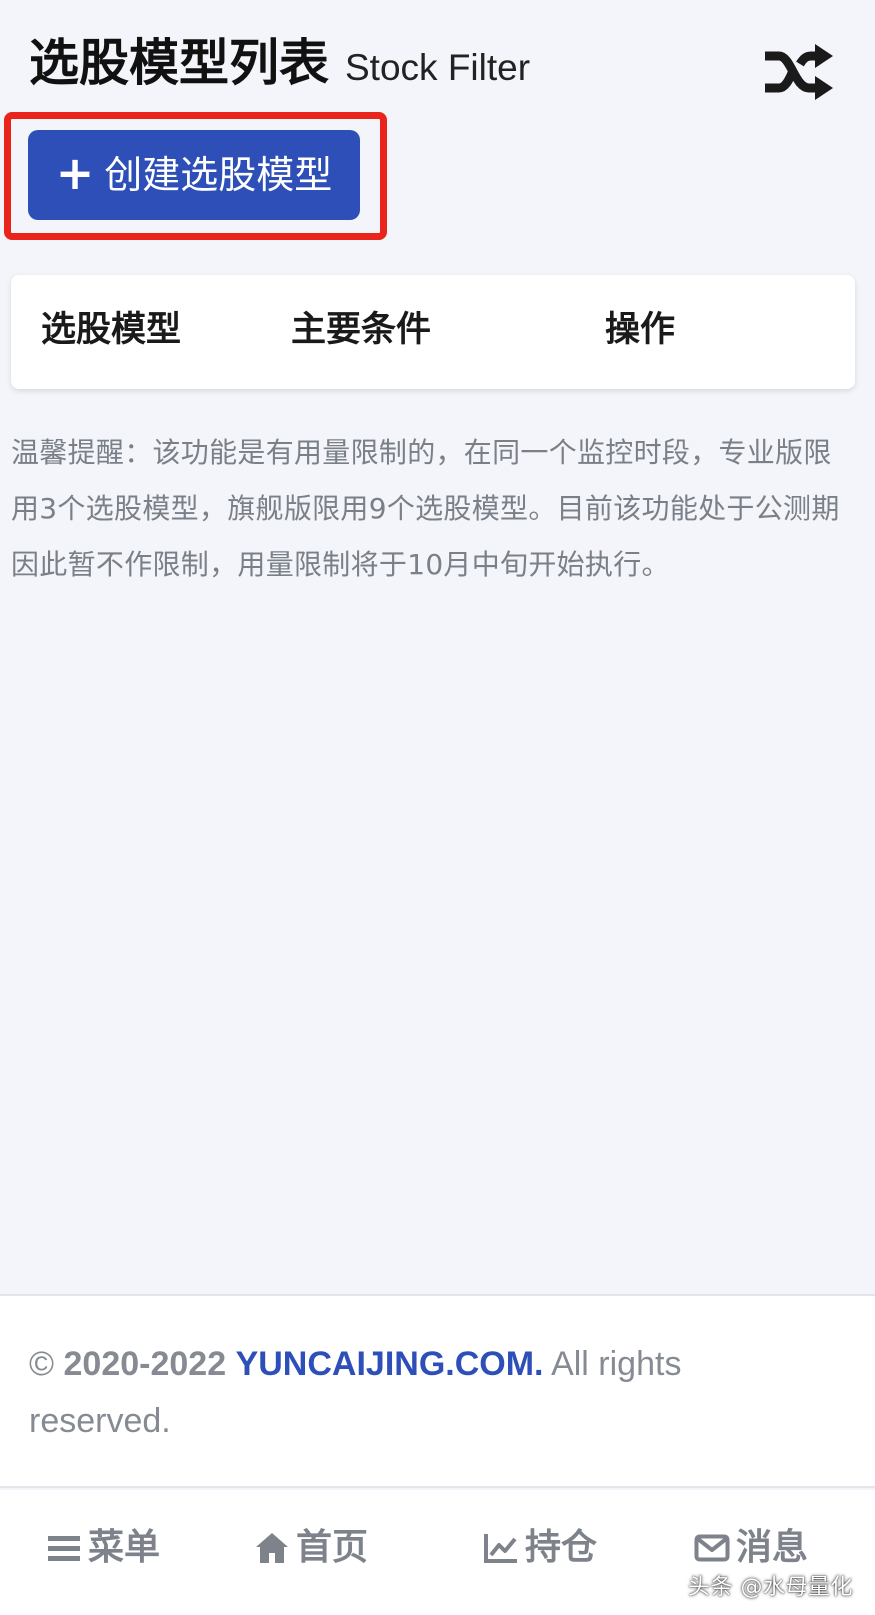  I want to click on nav-label-home: 首页, so click(332, 1547).